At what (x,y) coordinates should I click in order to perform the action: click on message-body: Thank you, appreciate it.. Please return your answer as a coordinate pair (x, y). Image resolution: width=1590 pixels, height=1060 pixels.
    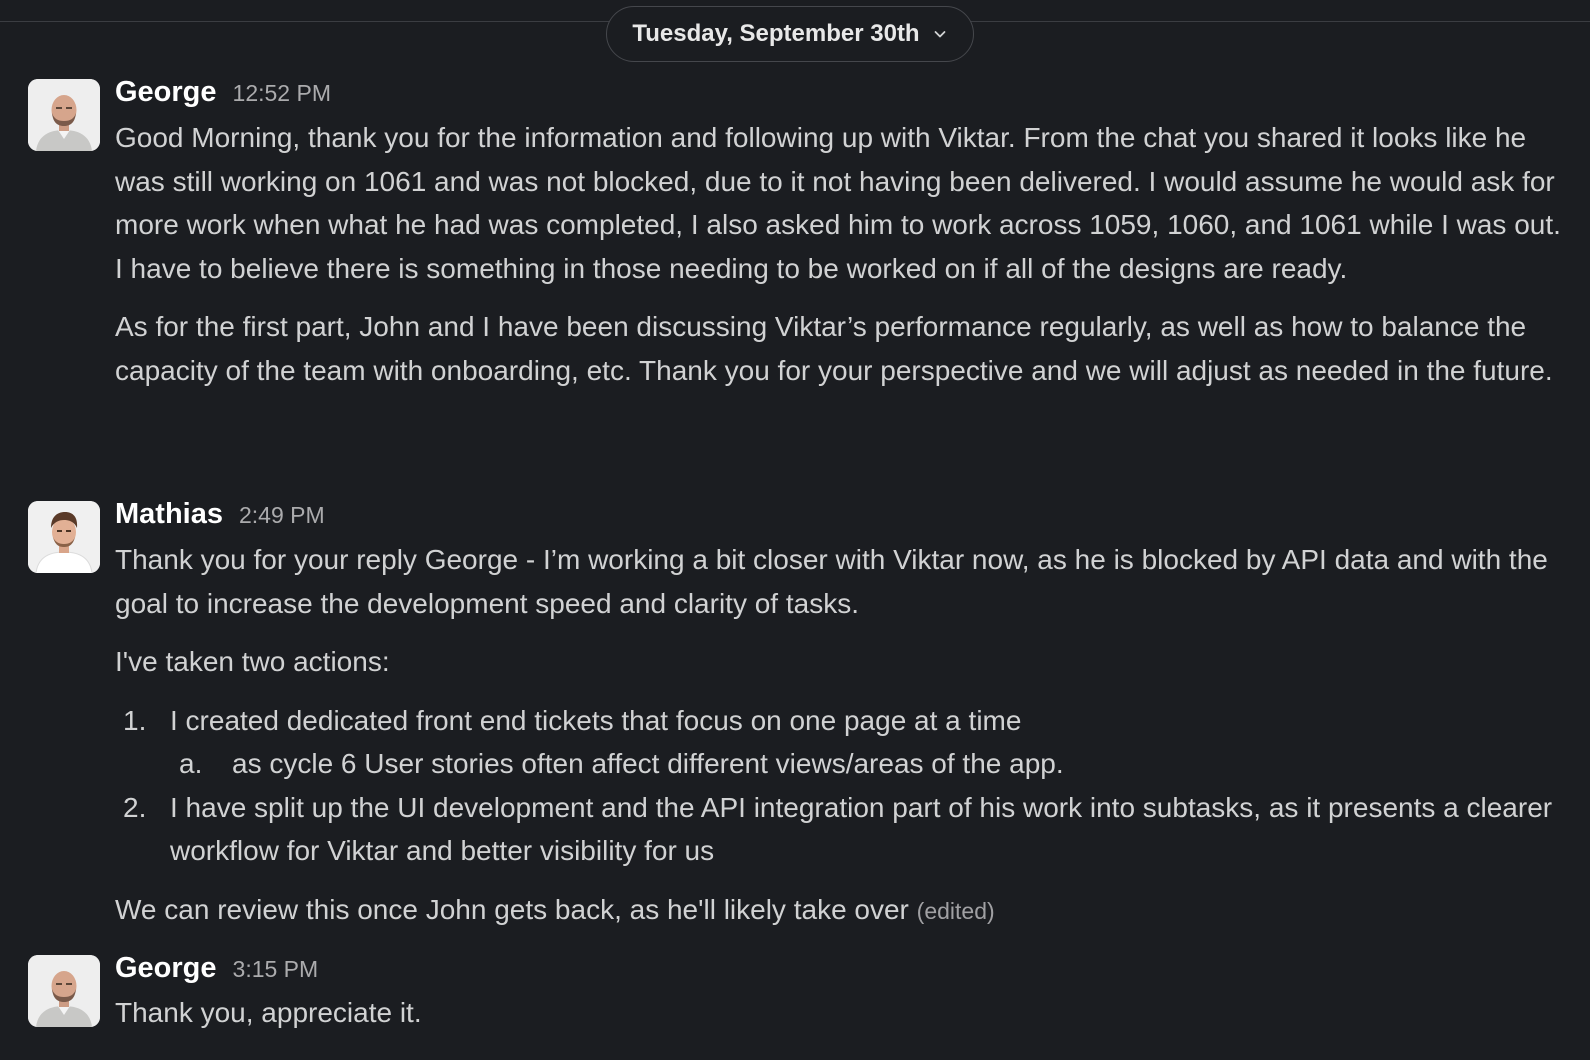
    Looking at the image, I should click on (840, 1013).